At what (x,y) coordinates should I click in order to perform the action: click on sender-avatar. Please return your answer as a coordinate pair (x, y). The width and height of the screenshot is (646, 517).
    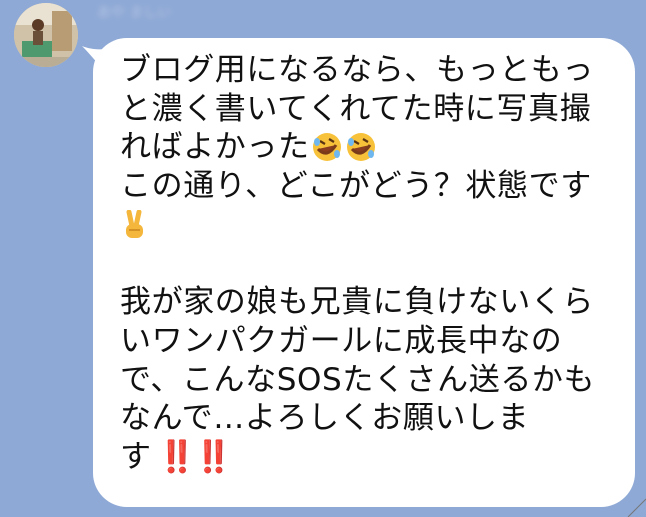
    Looking at the image, I should click on (46, 35).